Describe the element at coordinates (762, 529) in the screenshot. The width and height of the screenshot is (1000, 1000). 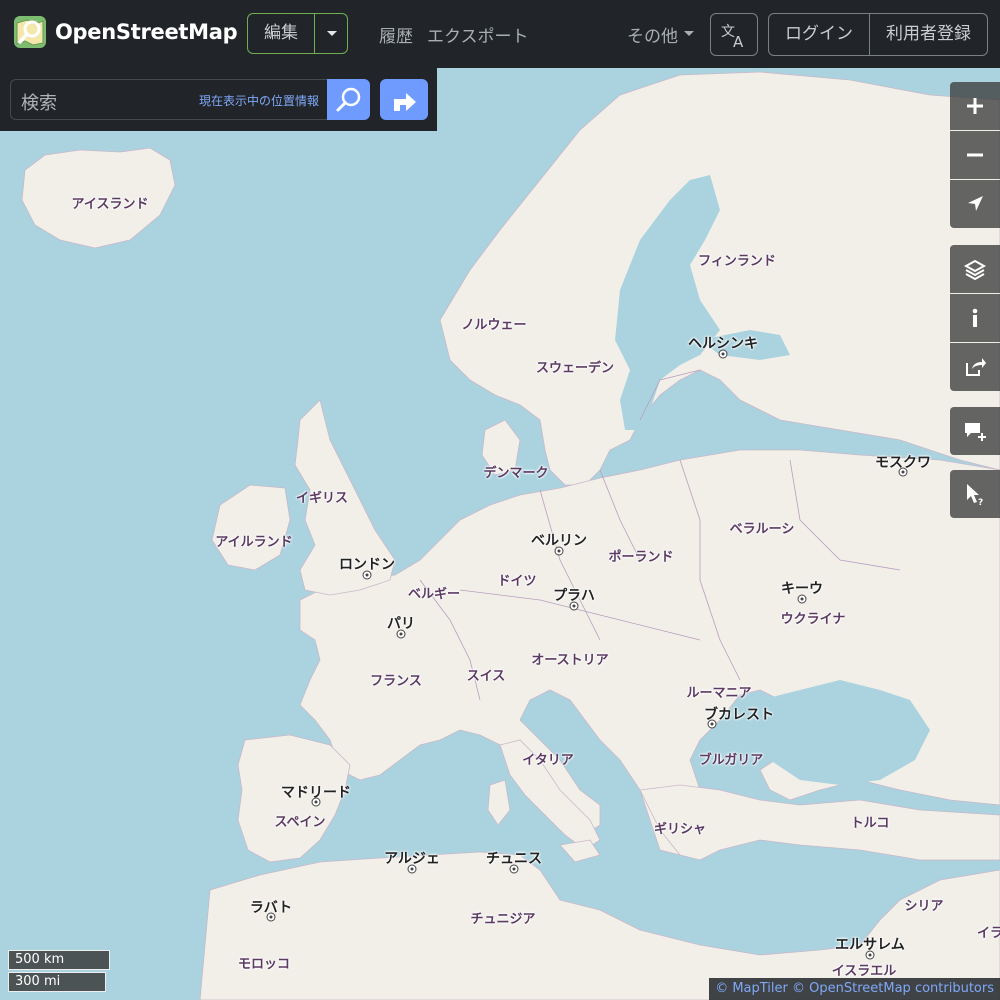
I see `map-label-country: ベラルーシ` at that location.